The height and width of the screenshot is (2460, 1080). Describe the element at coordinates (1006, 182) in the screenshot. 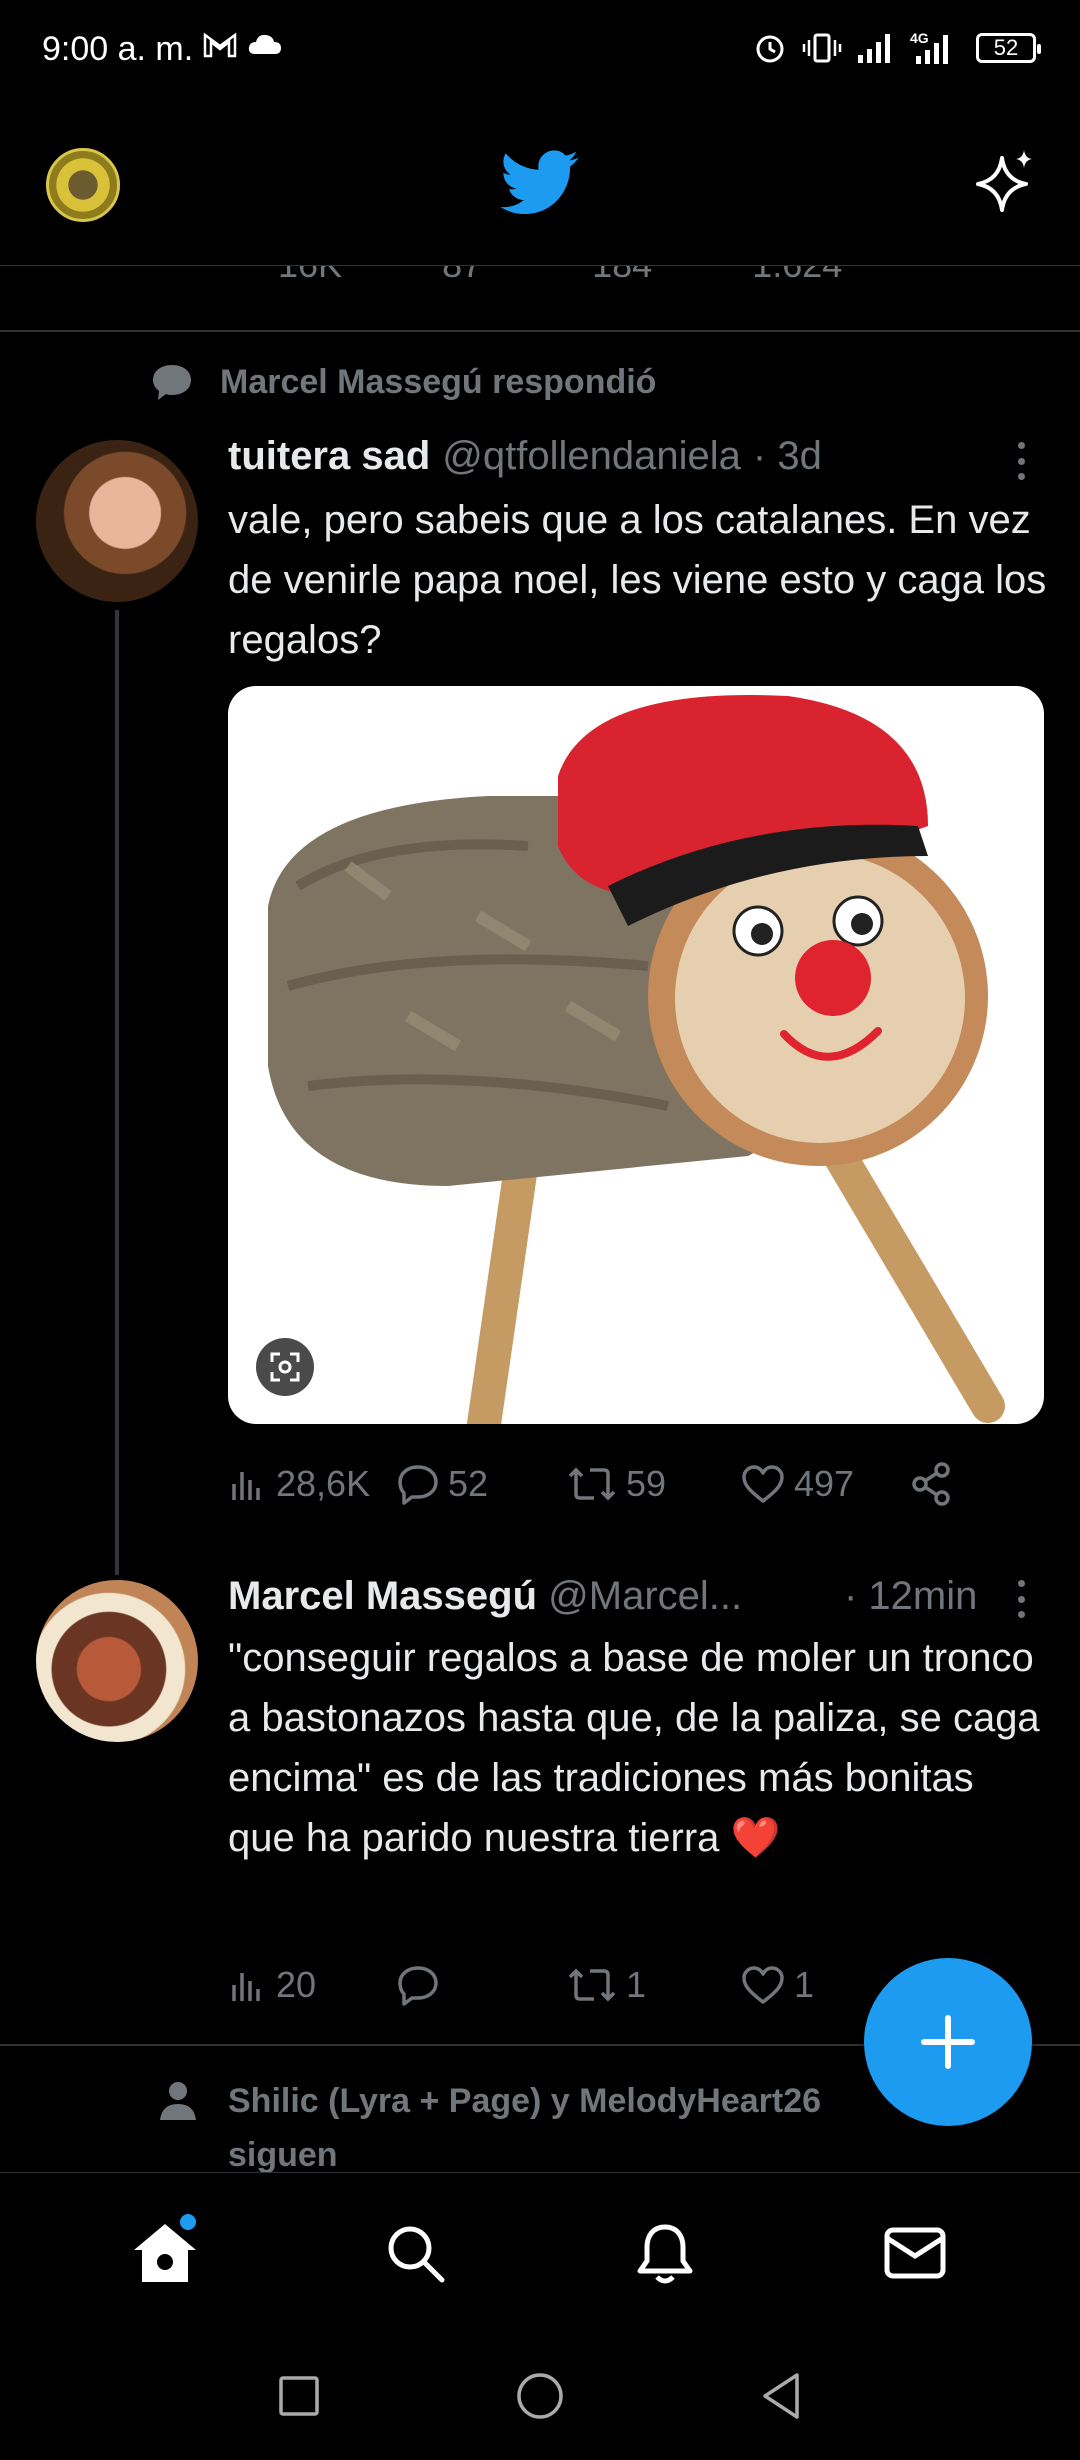

I see `sparkle-icon` at that location.